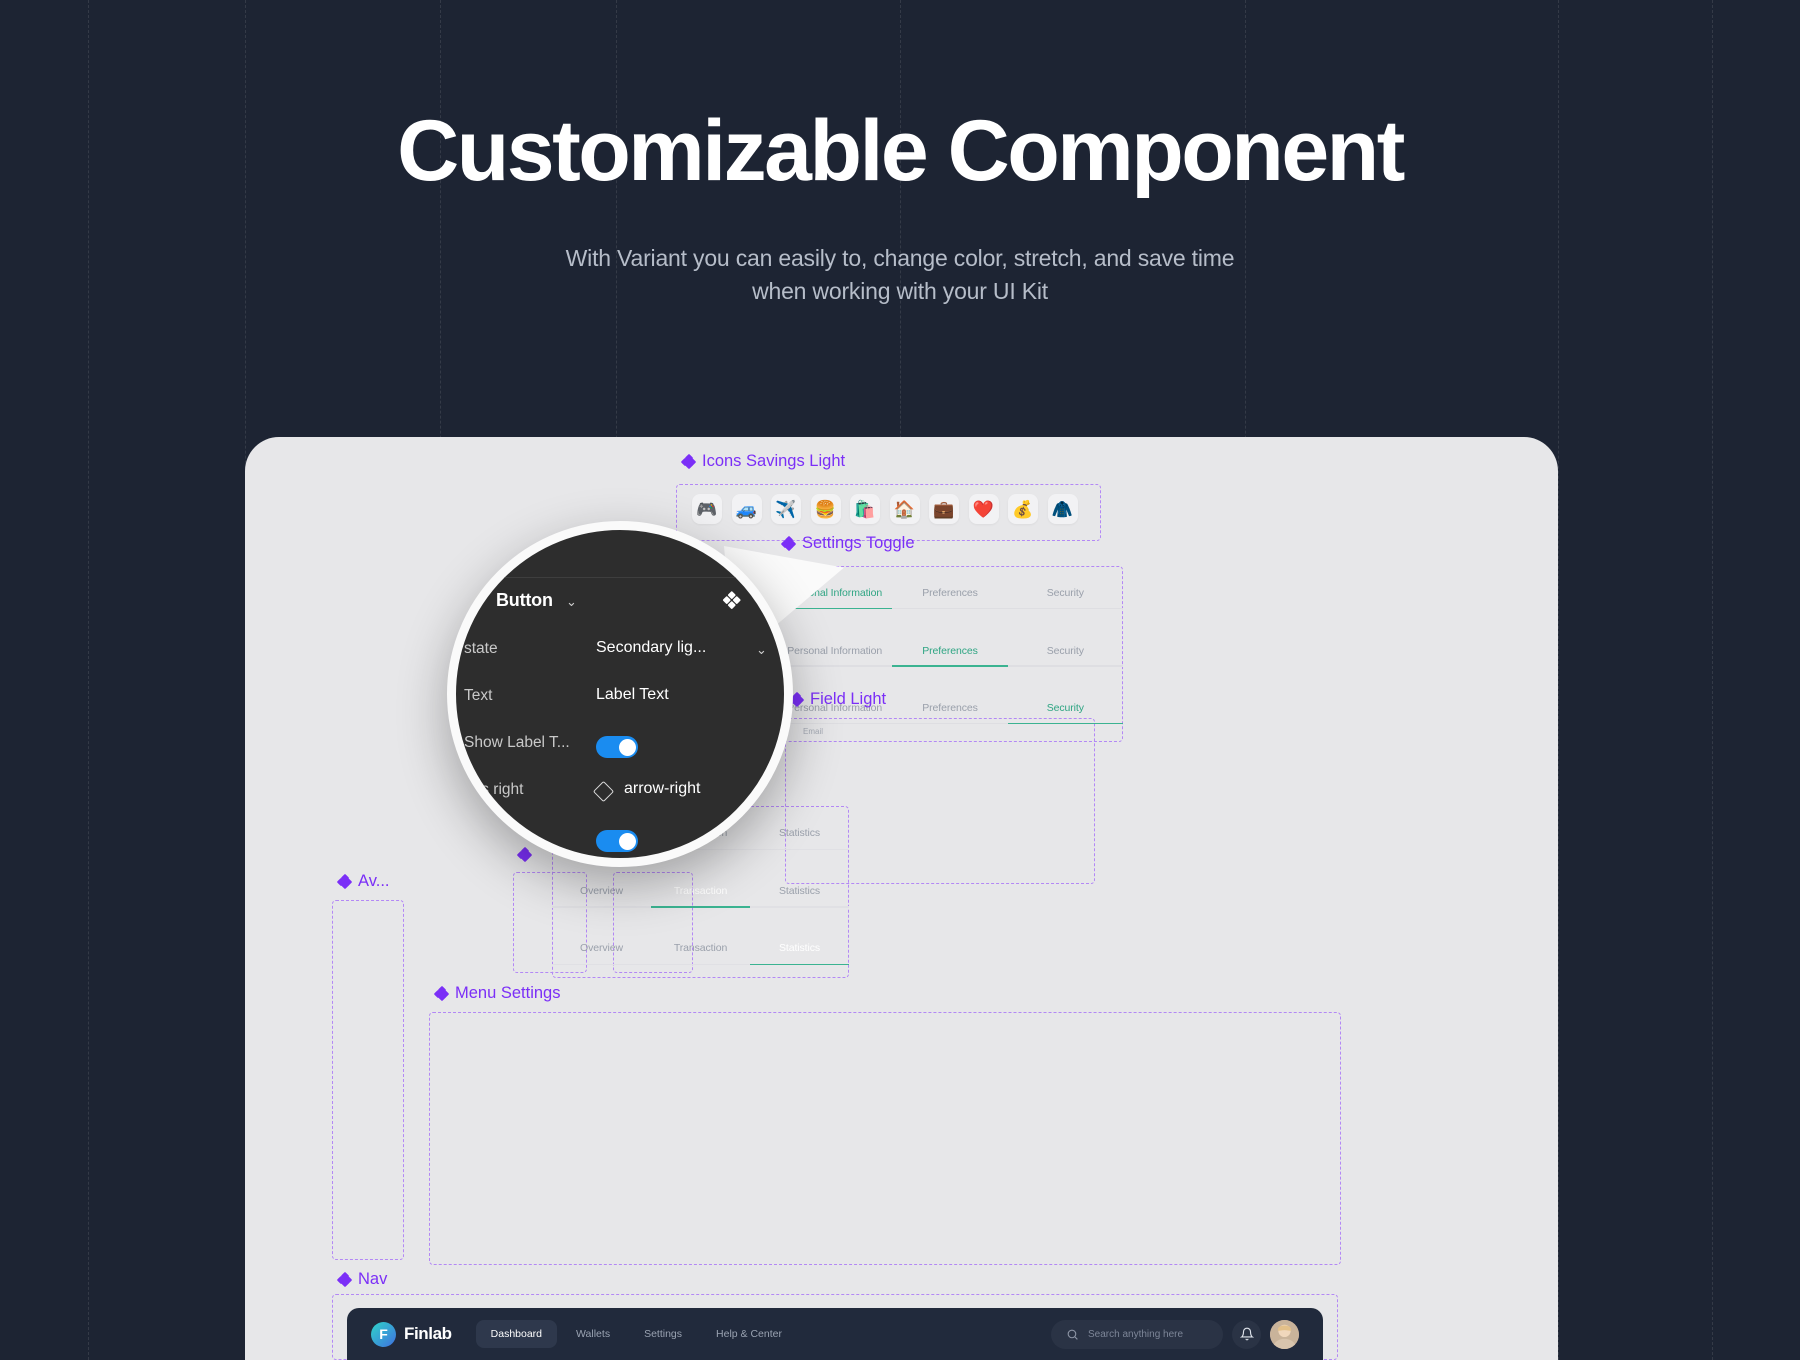  I want to click on hamburger-icon: 🍔, so click(825, 509).